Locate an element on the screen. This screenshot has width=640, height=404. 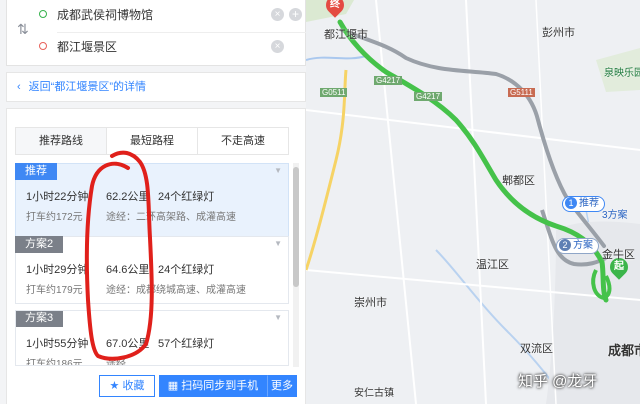
clear-origin-icon: × is located at coordinates (277, 14).